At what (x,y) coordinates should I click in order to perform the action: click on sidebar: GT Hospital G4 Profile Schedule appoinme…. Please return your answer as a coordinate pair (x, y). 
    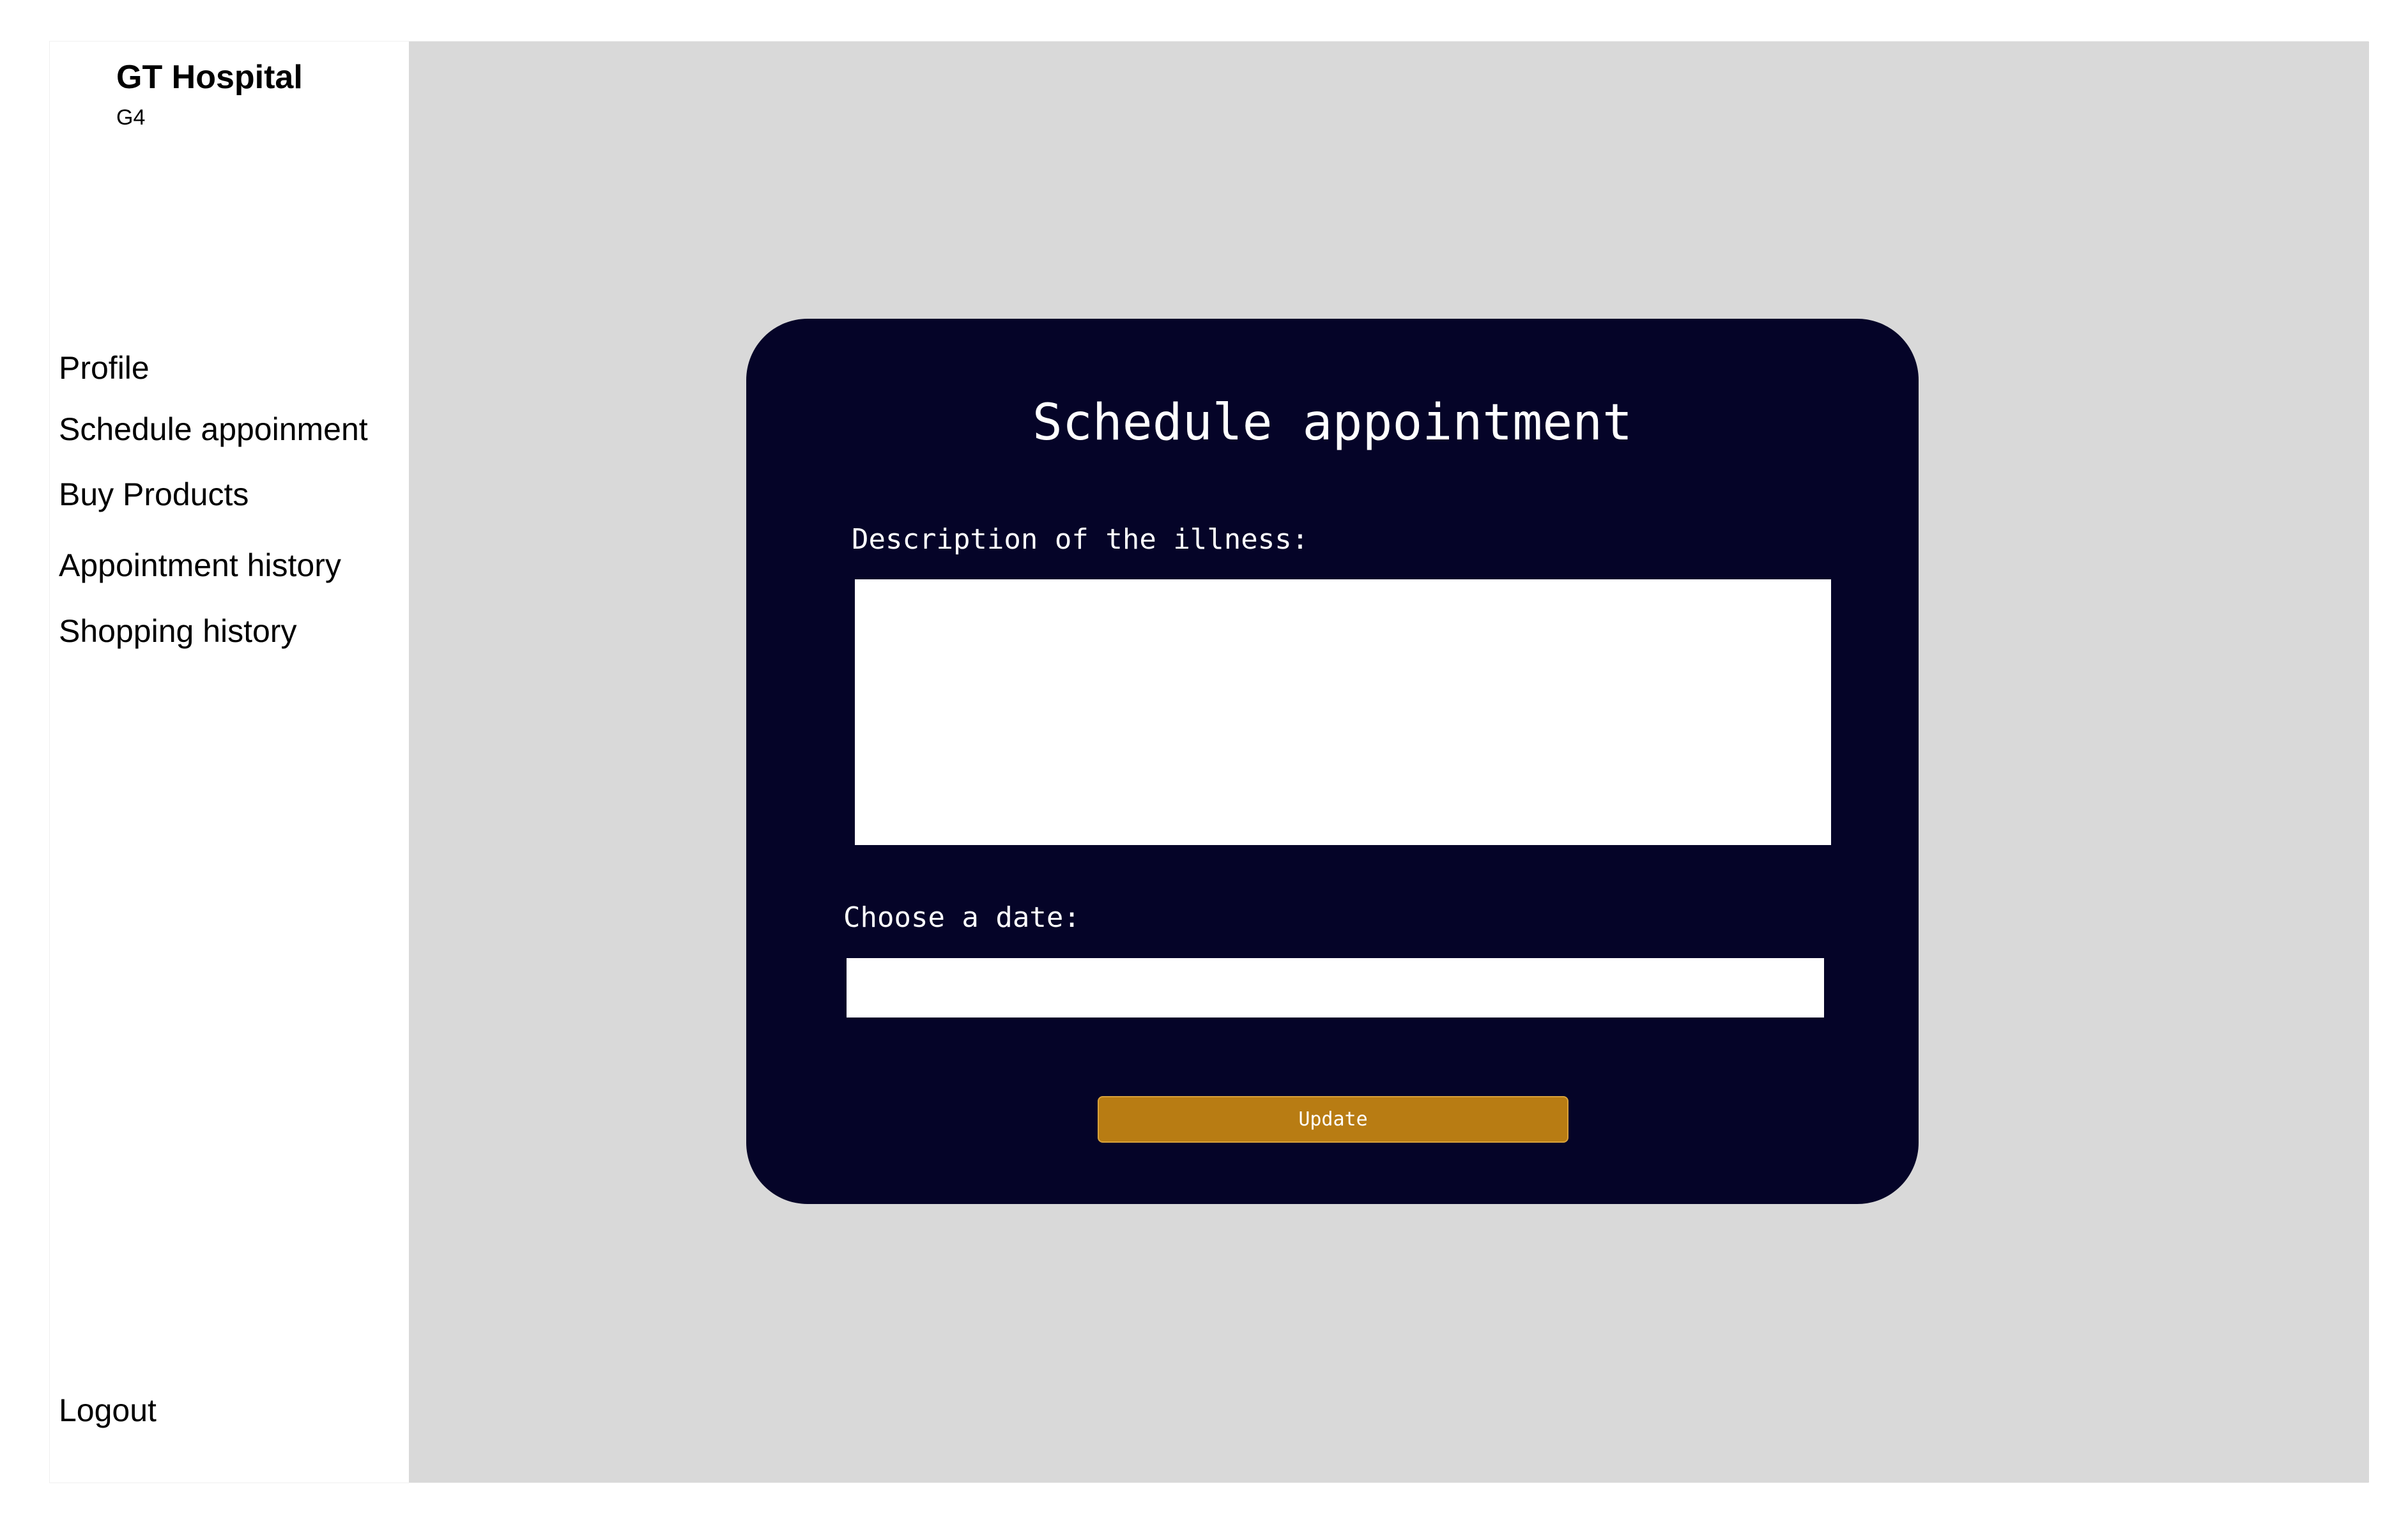
    Looking at the image, I should click on (229, 763).